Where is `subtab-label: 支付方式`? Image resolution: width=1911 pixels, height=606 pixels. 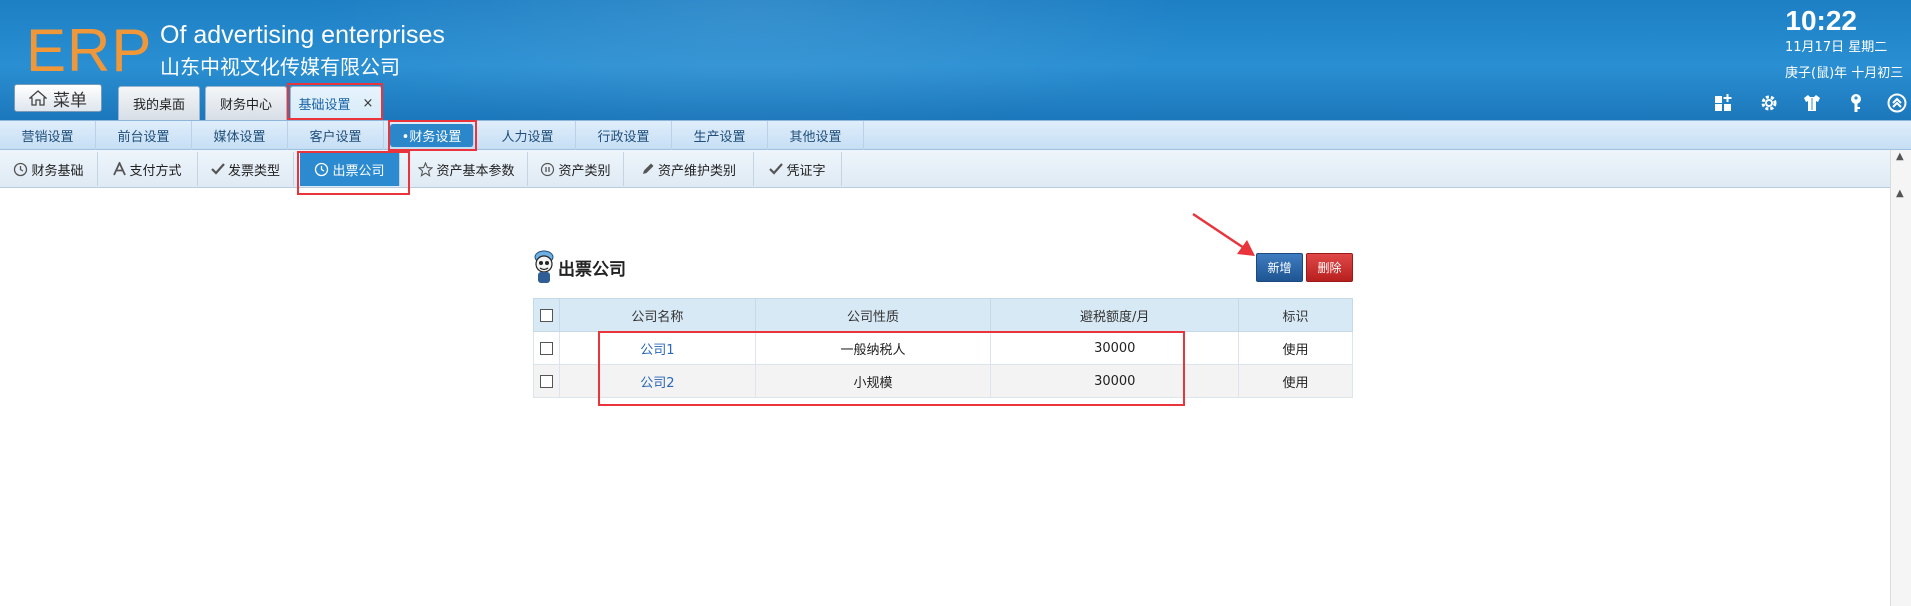
subtab-label: 支付方式 is located at coordinates (155, 171).